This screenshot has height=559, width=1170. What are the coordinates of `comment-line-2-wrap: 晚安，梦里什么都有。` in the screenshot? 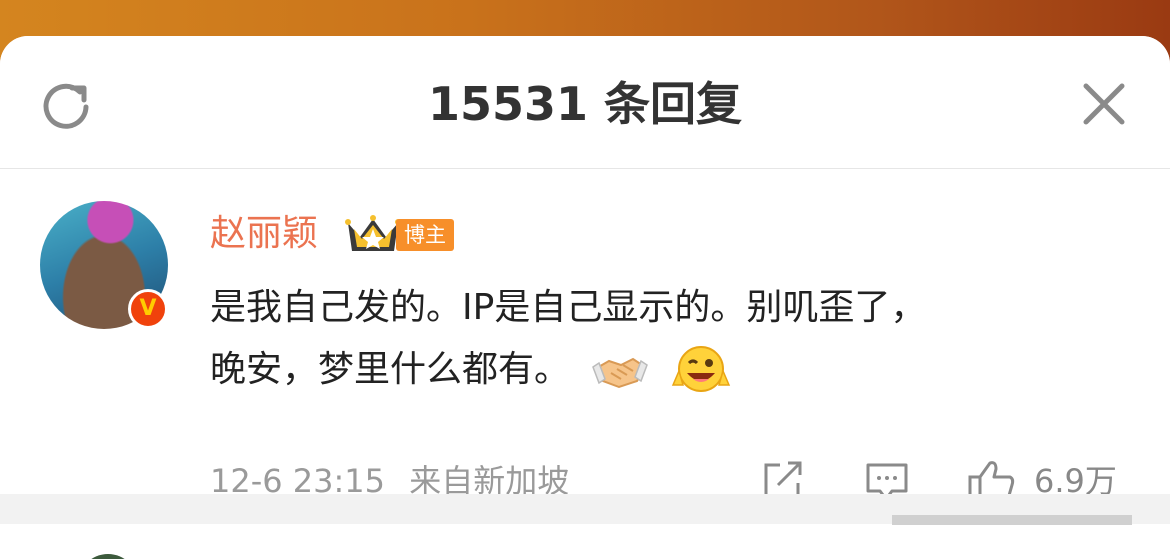 It's located at (670, 370).